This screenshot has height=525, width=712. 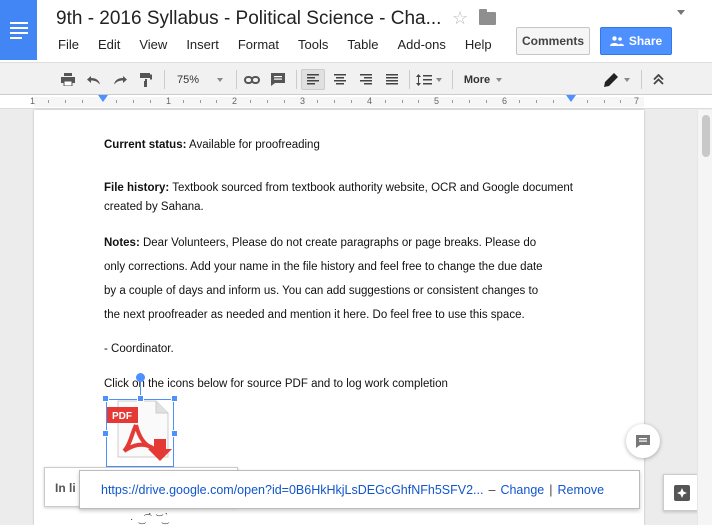 What do you see at coordinates (421, 44) in the screenshot?
I see `menu-addons: Add-ons` at bounding box center [421, 44].